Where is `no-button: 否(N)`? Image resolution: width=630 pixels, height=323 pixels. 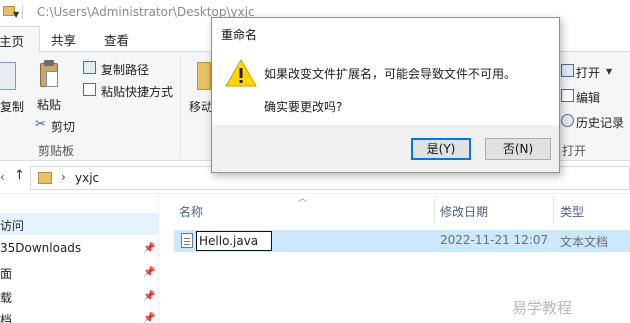 no-button: 否(N) is located at coordinates (518, 149).